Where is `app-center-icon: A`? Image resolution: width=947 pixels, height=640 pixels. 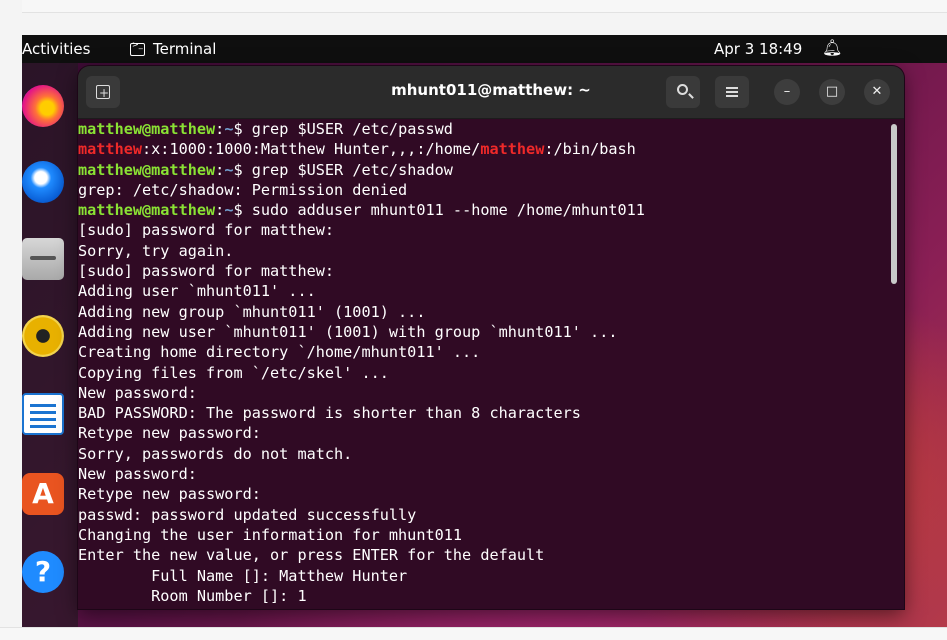
app-center-icon: A is located at coordinates (43, 494).